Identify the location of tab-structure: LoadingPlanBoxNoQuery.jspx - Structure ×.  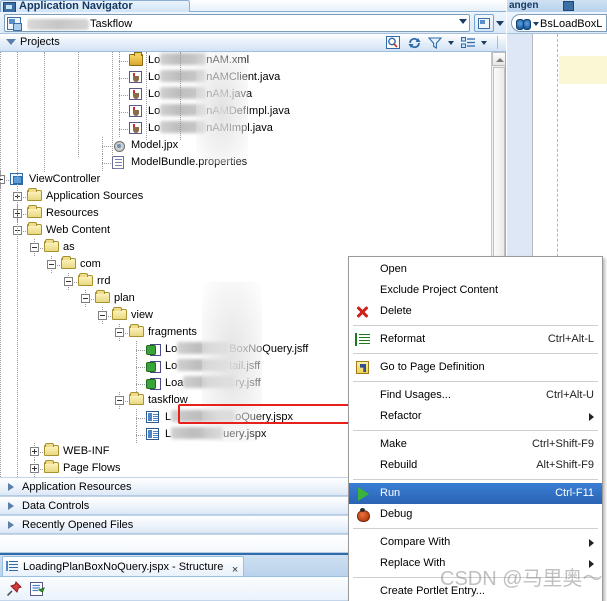
(123, 566).